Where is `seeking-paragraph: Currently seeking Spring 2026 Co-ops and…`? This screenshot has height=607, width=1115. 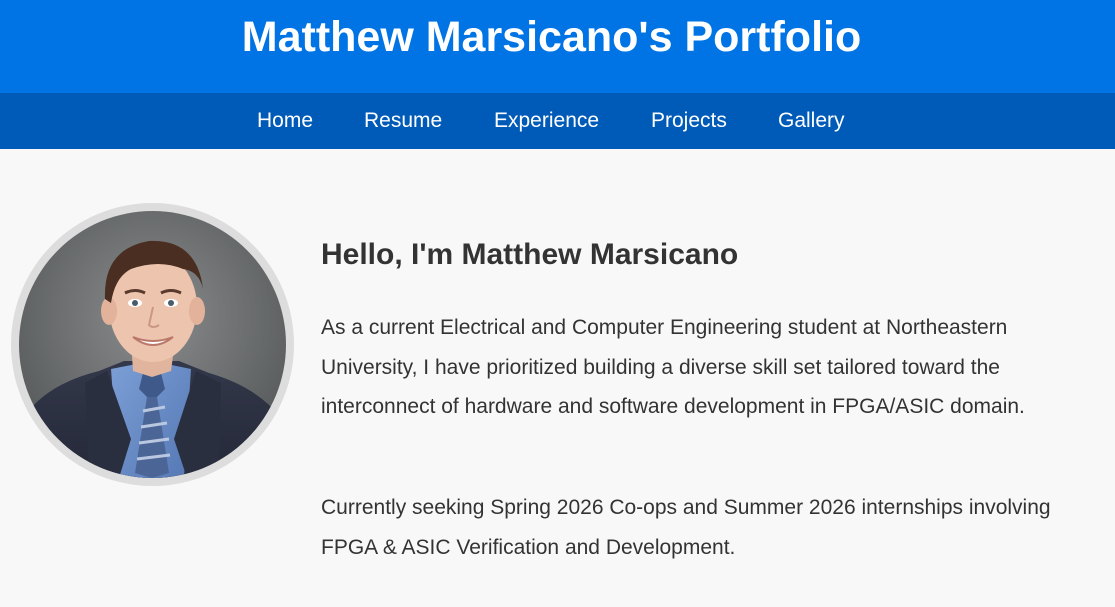
seeking-paragraph: Currently seeking Spring 2026 Co-ops and… is located at coordinates (686, 527).